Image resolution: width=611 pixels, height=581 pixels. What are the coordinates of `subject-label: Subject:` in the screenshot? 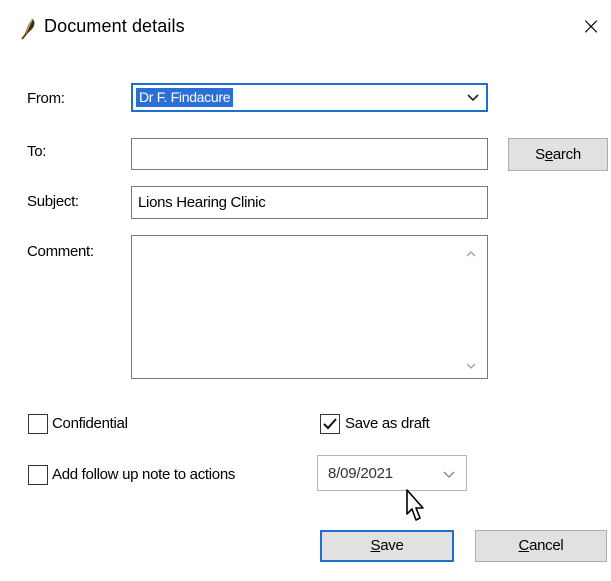 It's located at (53, 201).